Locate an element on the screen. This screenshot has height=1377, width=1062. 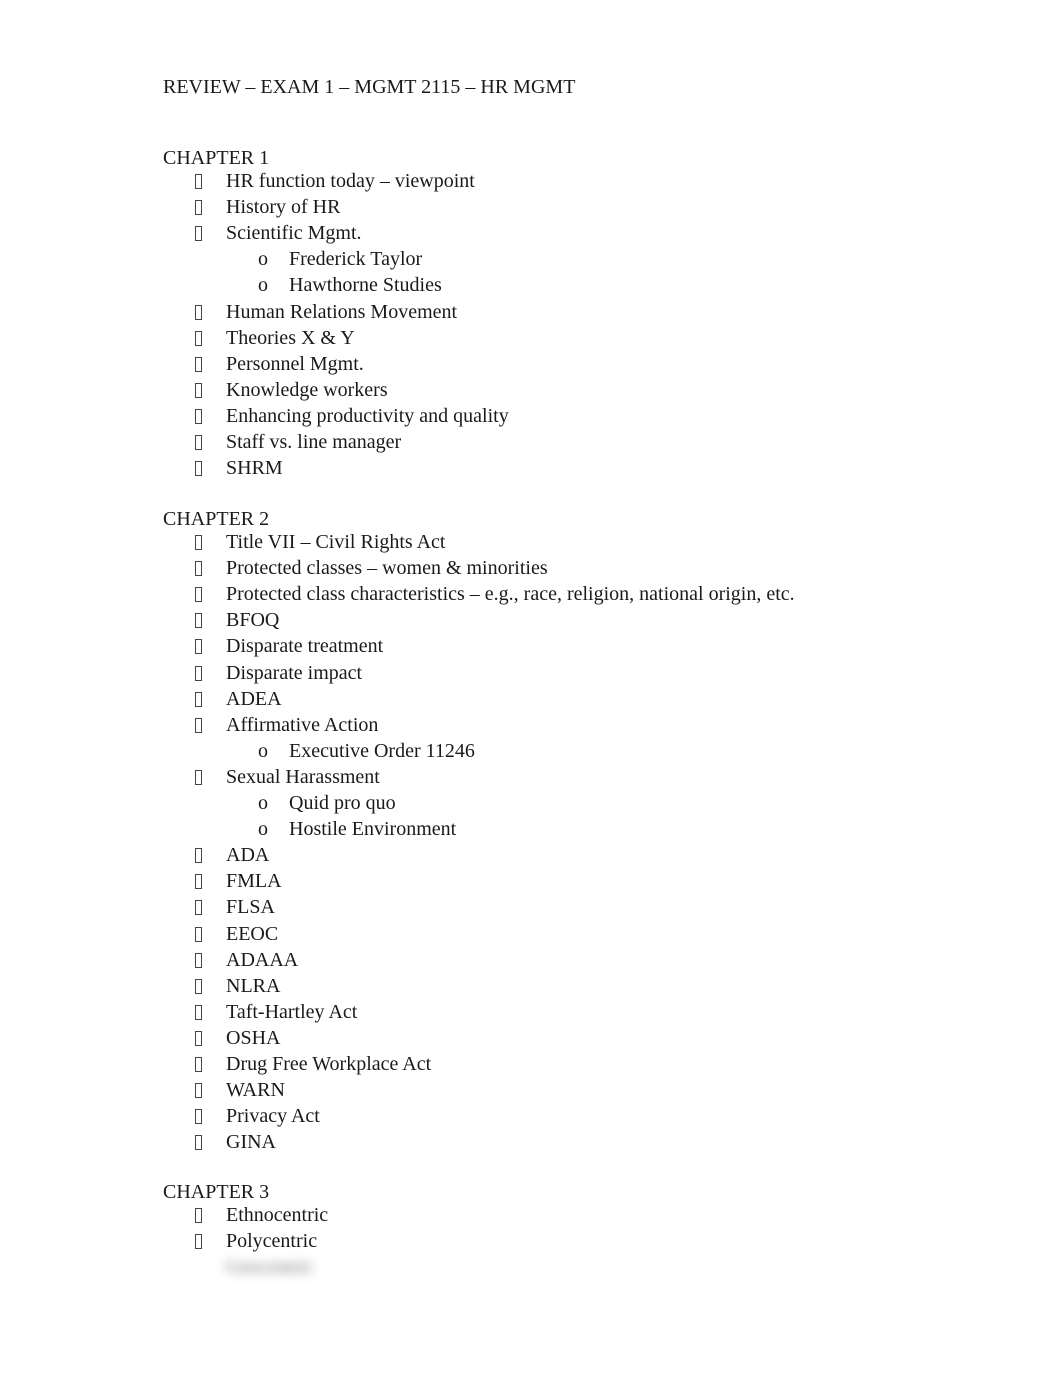
list-item-label: Disparate impact is located at coordinates (294, 672).